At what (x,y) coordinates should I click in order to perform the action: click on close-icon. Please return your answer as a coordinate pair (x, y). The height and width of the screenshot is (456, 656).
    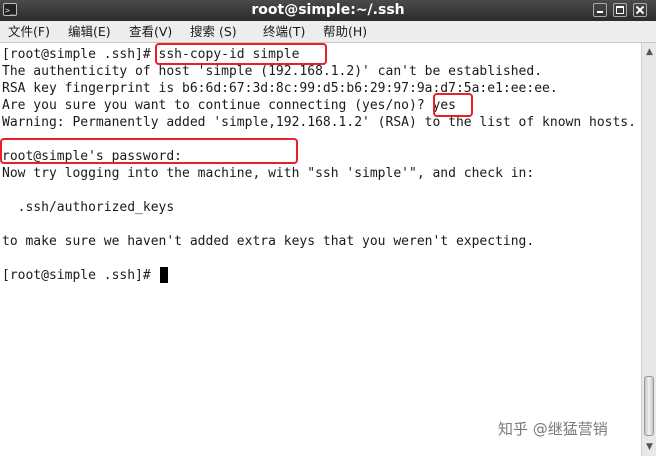
    Looking at the image, I should click on (640, 10).